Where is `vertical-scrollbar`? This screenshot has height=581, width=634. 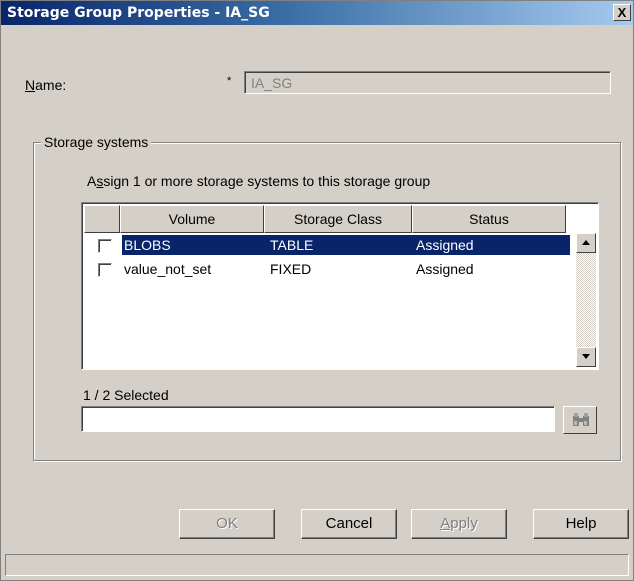 vertical-scrollbar is located at coordinates (586, 300).